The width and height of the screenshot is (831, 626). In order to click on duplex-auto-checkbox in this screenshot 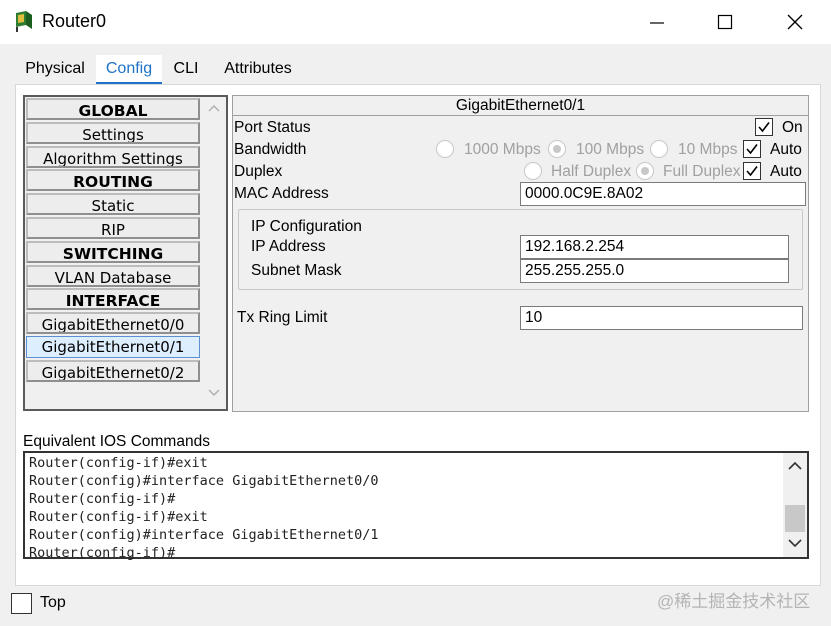, I will do `click(752, 171)`.